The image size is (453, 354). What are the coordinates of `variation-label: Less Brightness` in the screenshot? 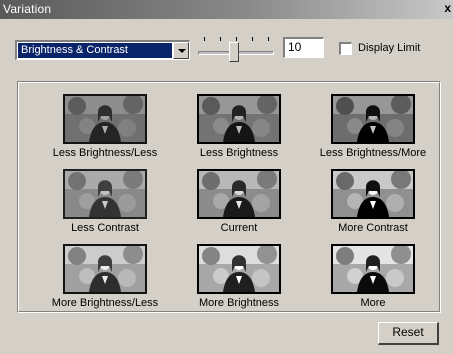 It's located at (239, 153).